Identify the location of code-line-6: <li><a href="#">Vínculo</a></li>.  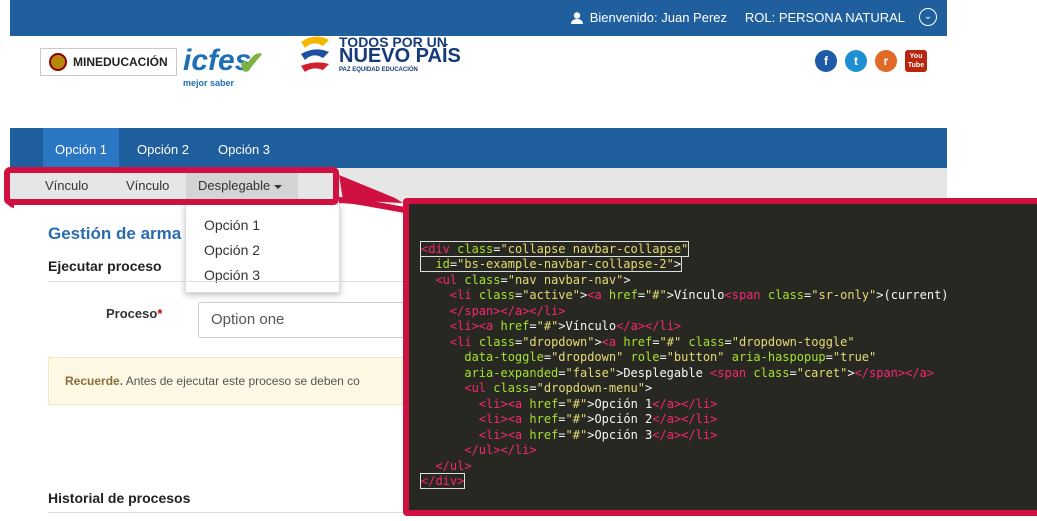
(565, 326).